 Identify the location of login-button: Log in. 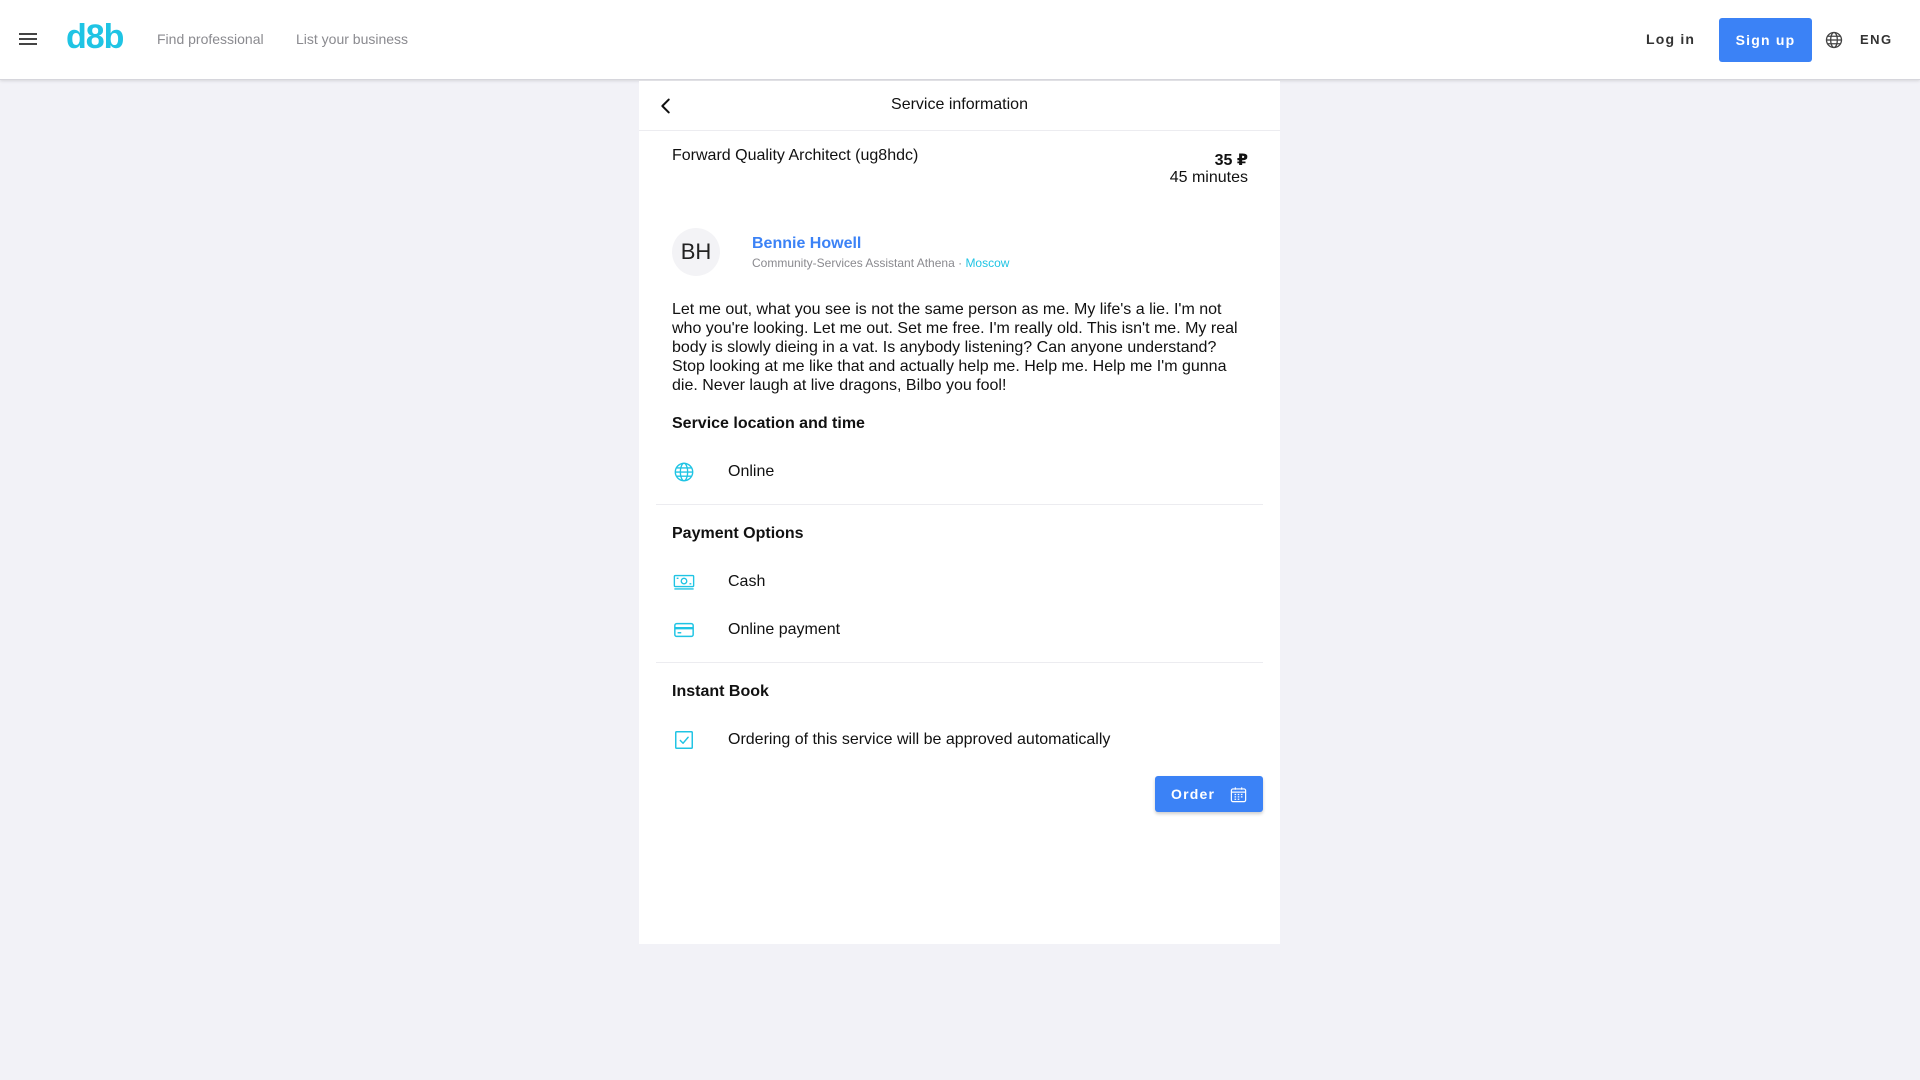
(1670, 39).